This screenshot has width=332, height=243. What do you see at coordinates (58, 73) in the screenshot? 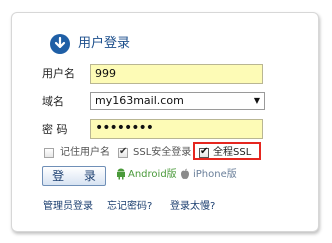
I see `username-label: 用户名` at bounding box center [58, 73].